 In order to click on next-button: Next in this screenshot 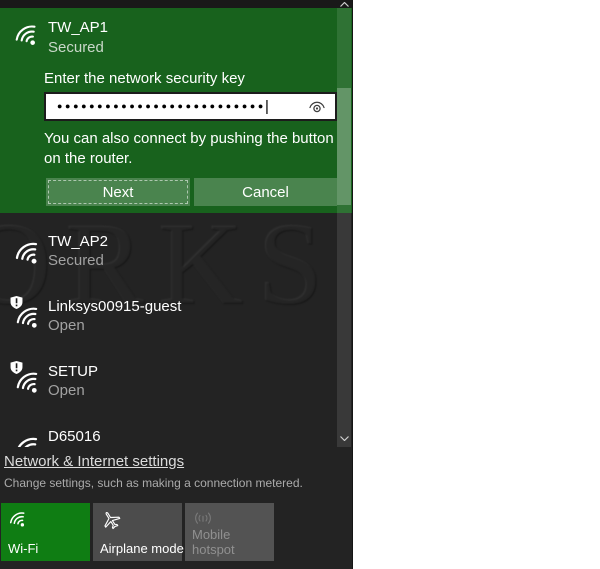, I will do `click(118, 192)`.